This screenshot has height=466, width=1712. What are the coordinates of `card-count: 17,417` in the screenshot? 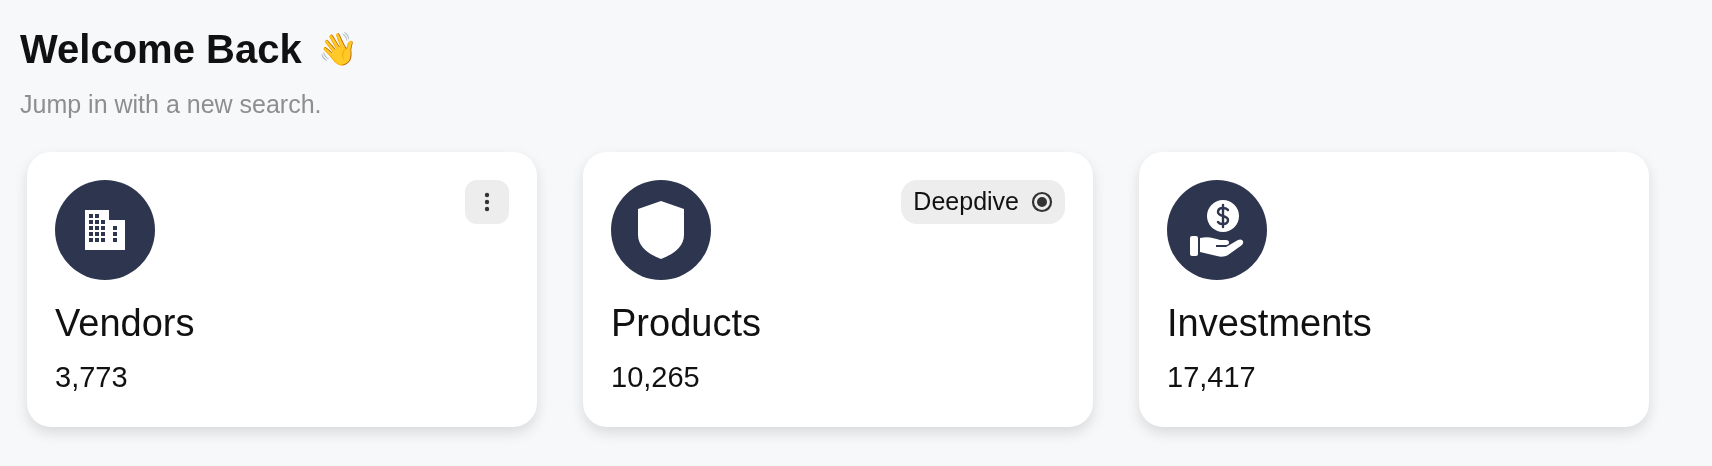 It's located at (1212, 377).